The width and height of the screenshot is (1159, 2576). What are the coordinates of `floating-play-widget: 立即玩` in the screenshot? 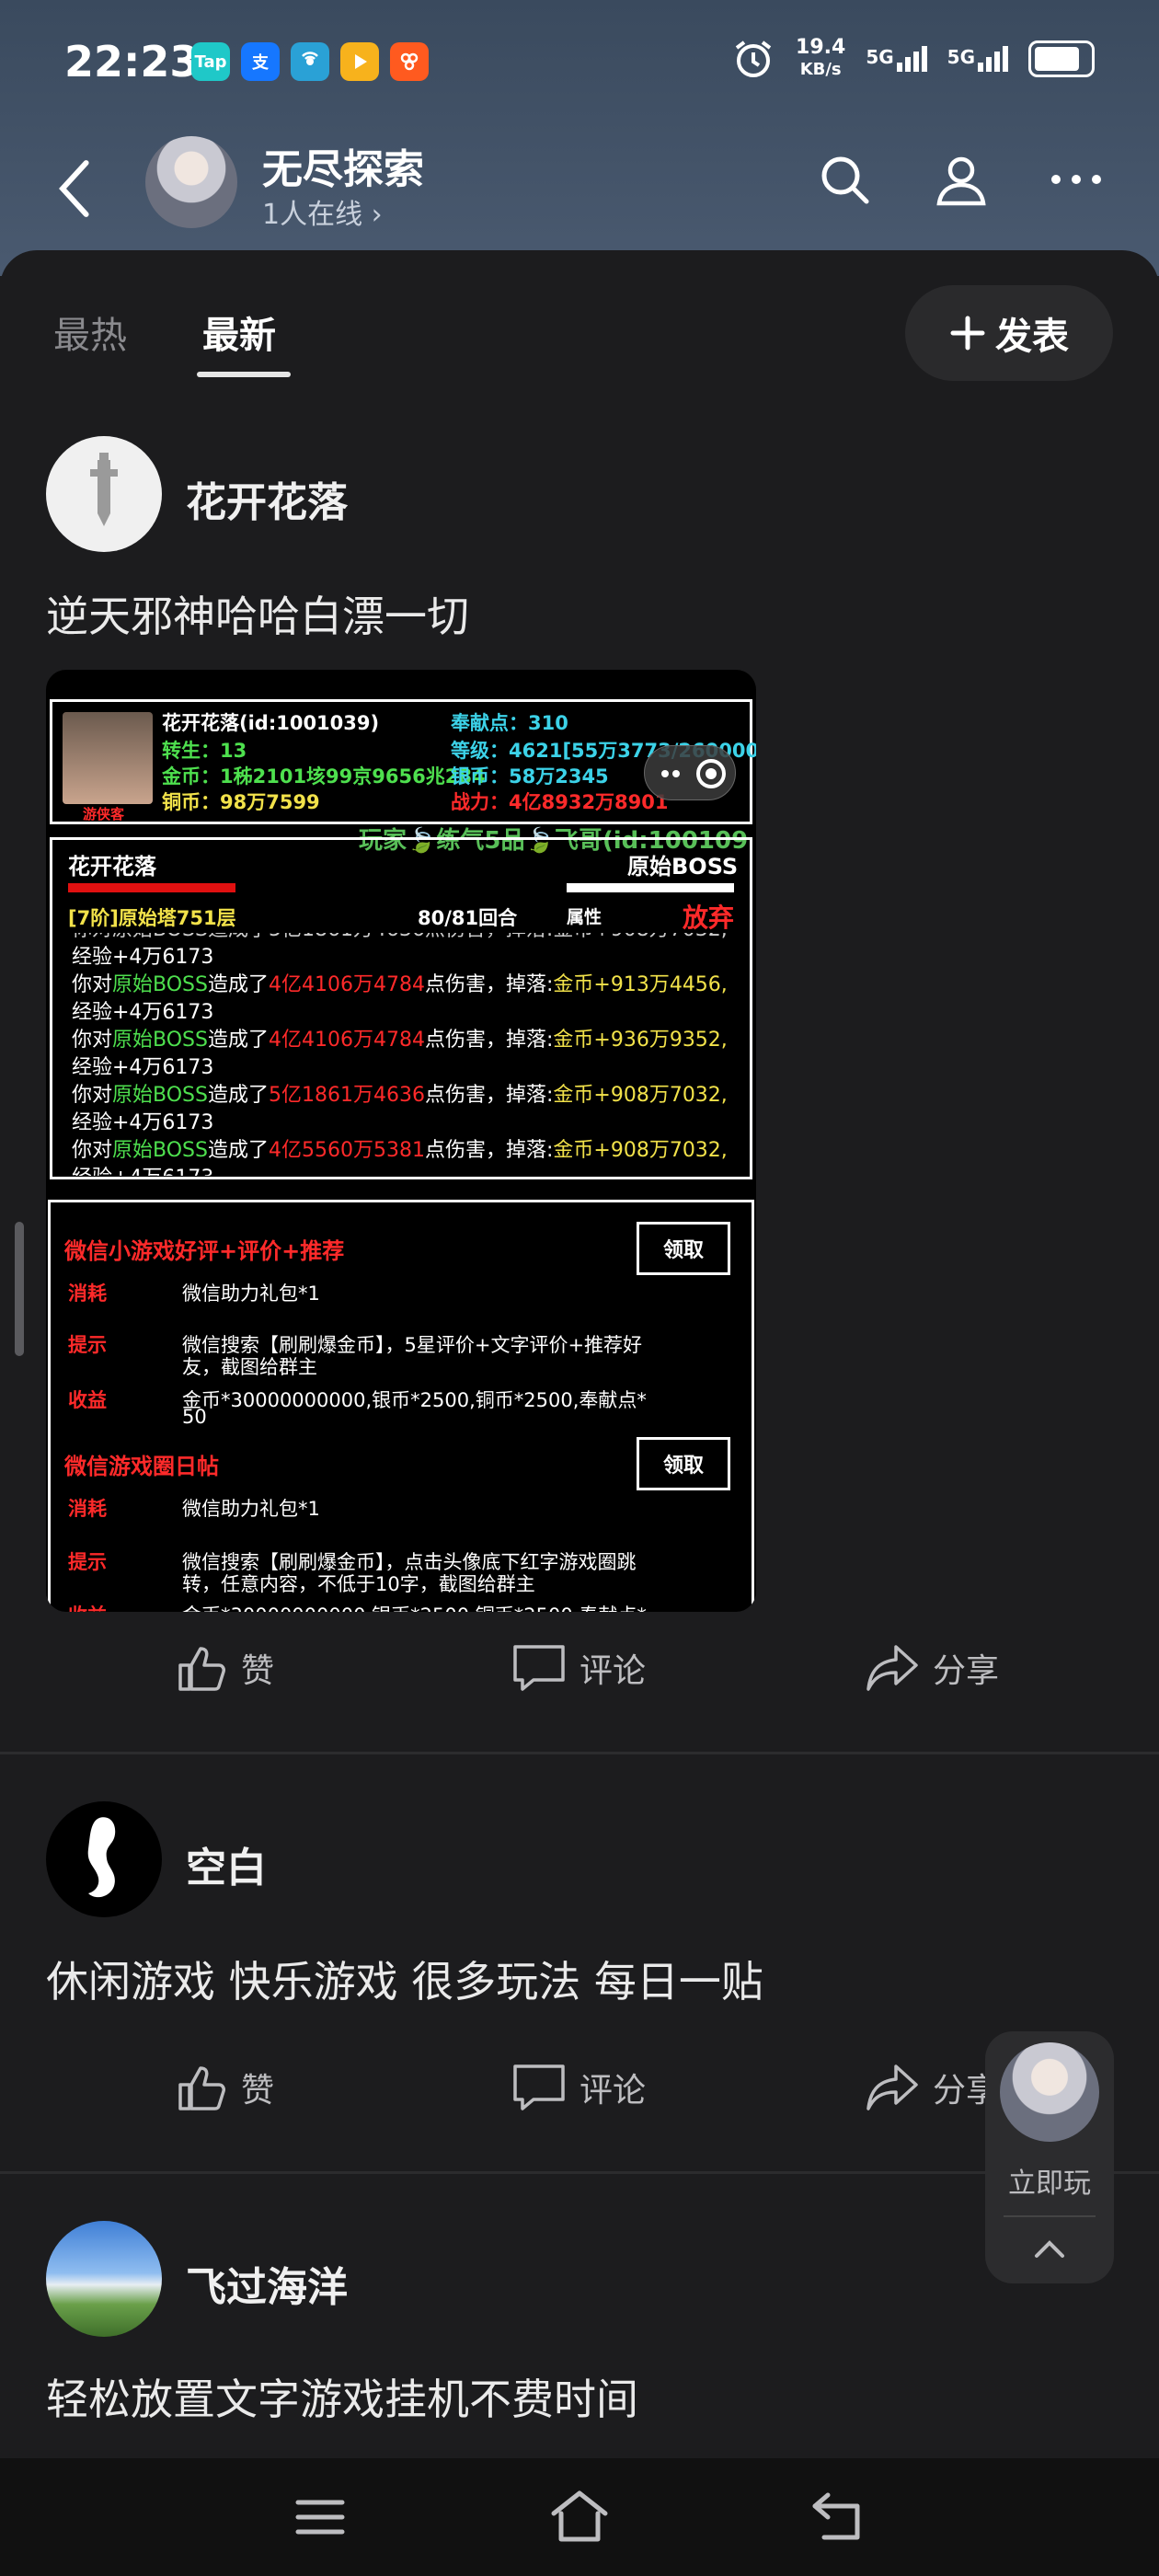 It's located at (1049, 2157).